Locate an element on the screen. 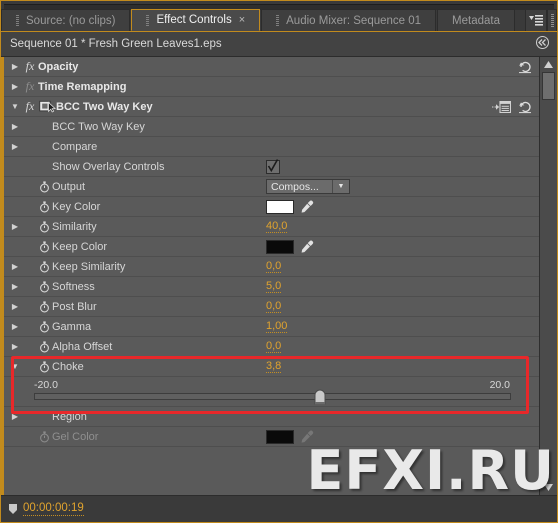  tab-label: Metadata is located at coordinates (476, 20).